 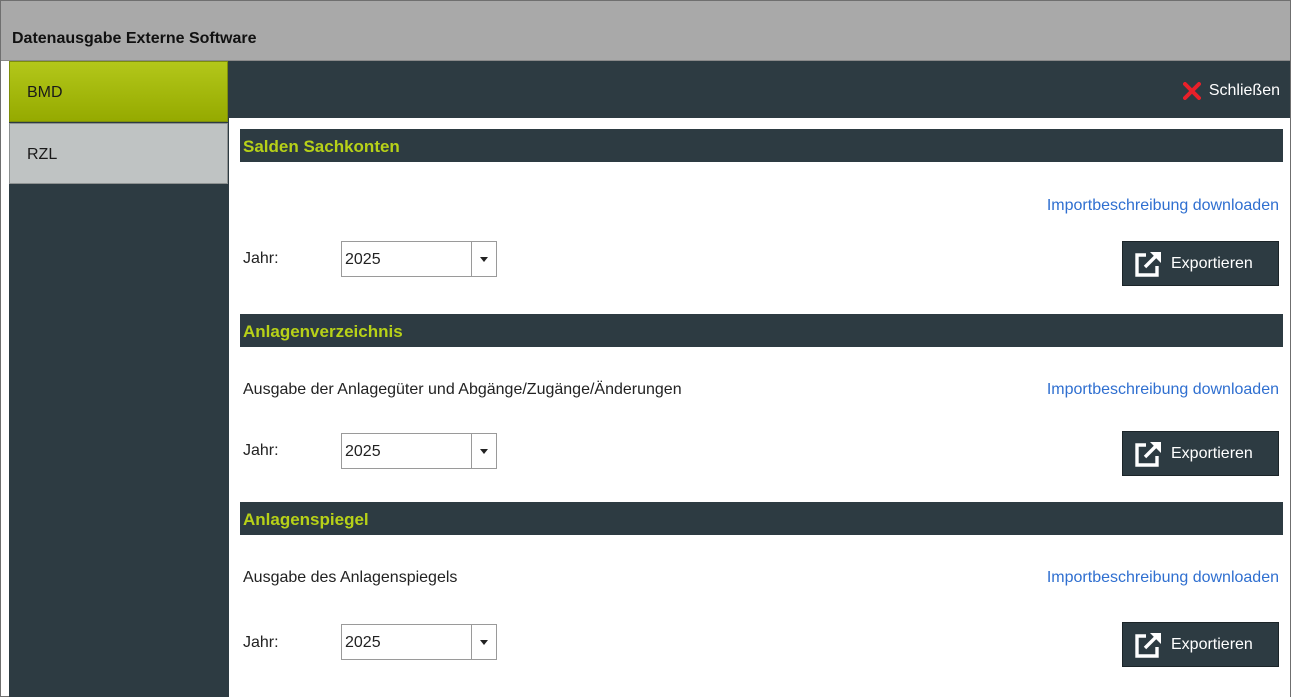 What do you see at coordinates (306, 519) in the screenshot?
I see `section-title: Anlagenspiegel` at bounding box center [306, 519].